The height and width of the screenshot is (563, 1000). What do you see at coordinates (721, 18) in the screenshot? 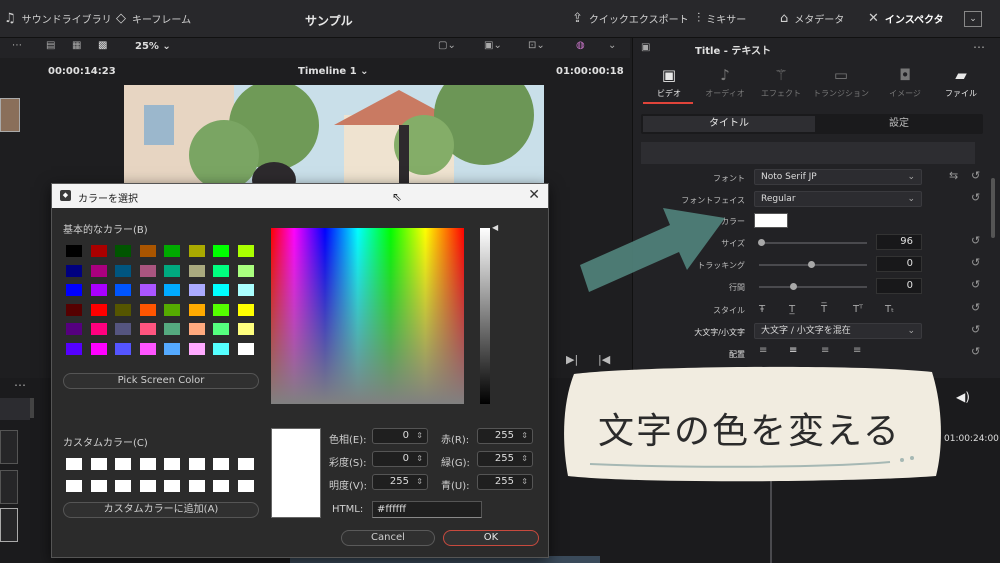
I see `mixer-button: ⫶ ミキサー` at bounding box center [721, 18].